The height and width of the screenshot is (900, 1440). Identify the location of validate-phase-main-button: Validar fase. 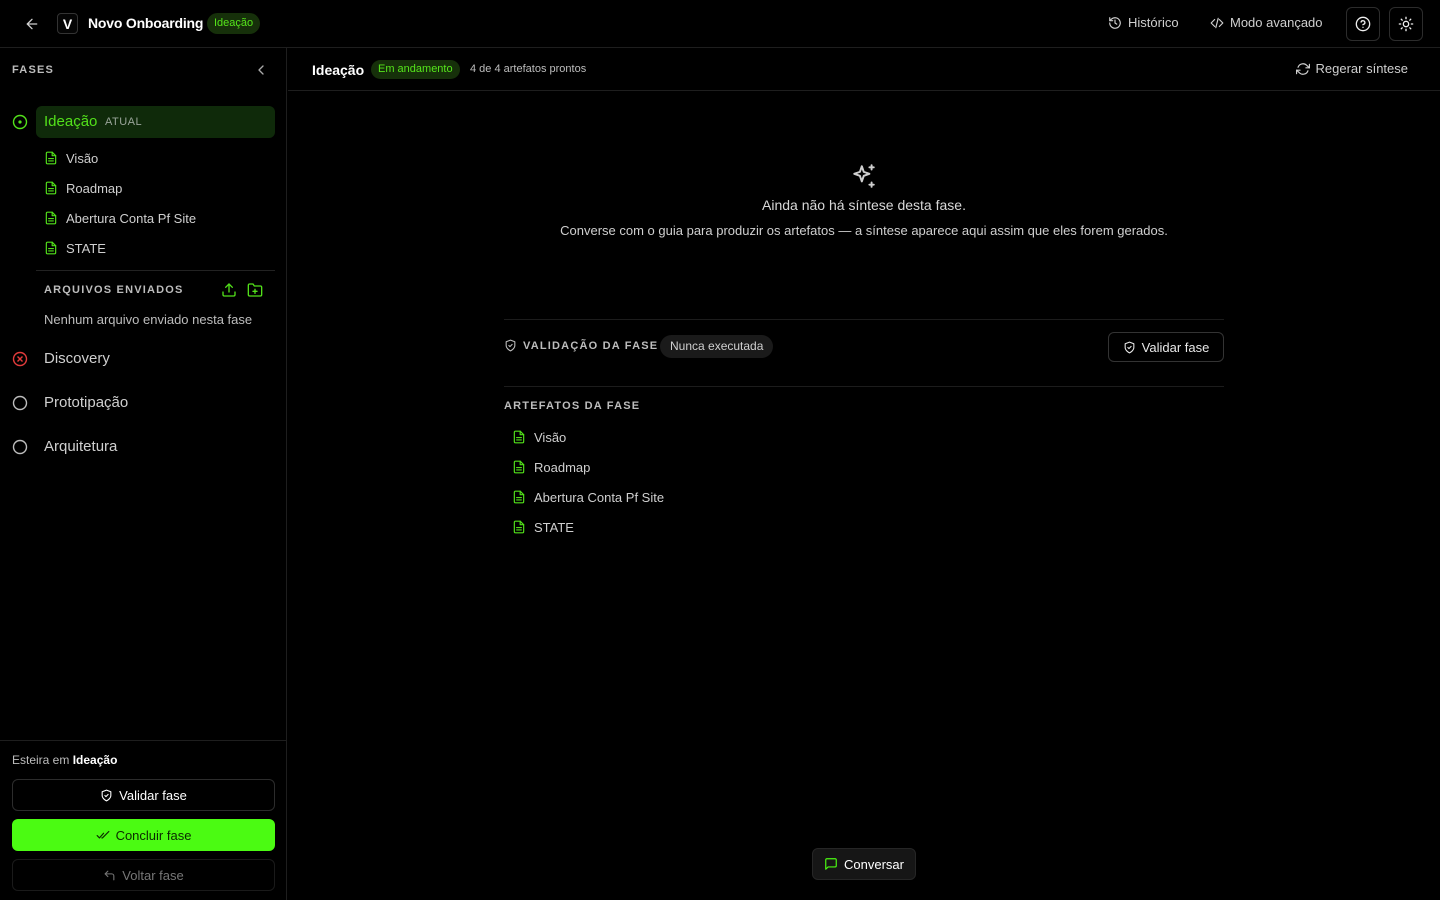
(1166, 347).